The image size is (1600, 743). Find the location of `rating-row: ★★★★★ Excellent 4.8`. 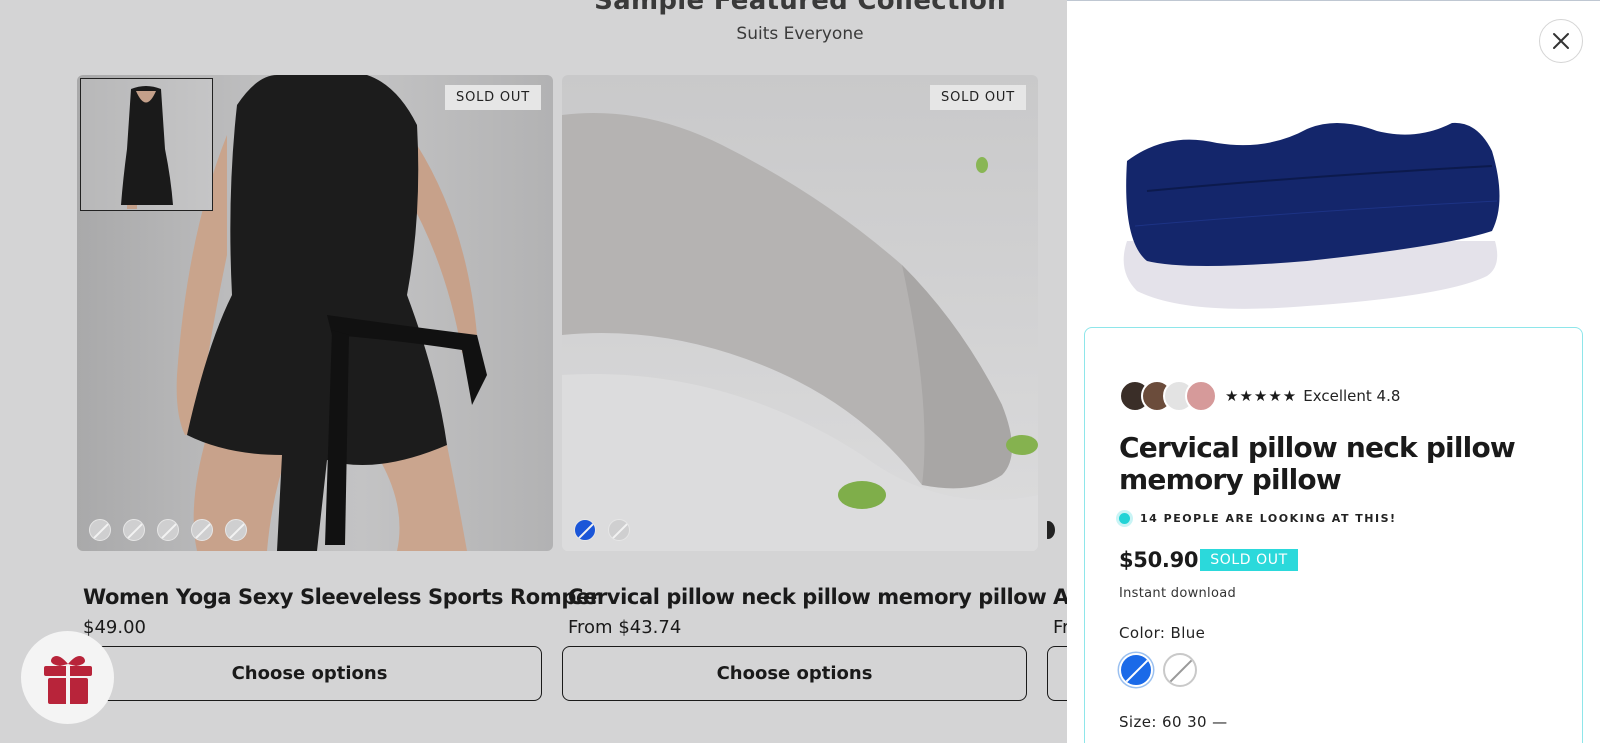

rating-row: ★★★★★ Excellent 4.8 is located at coordinates (1259, 396).